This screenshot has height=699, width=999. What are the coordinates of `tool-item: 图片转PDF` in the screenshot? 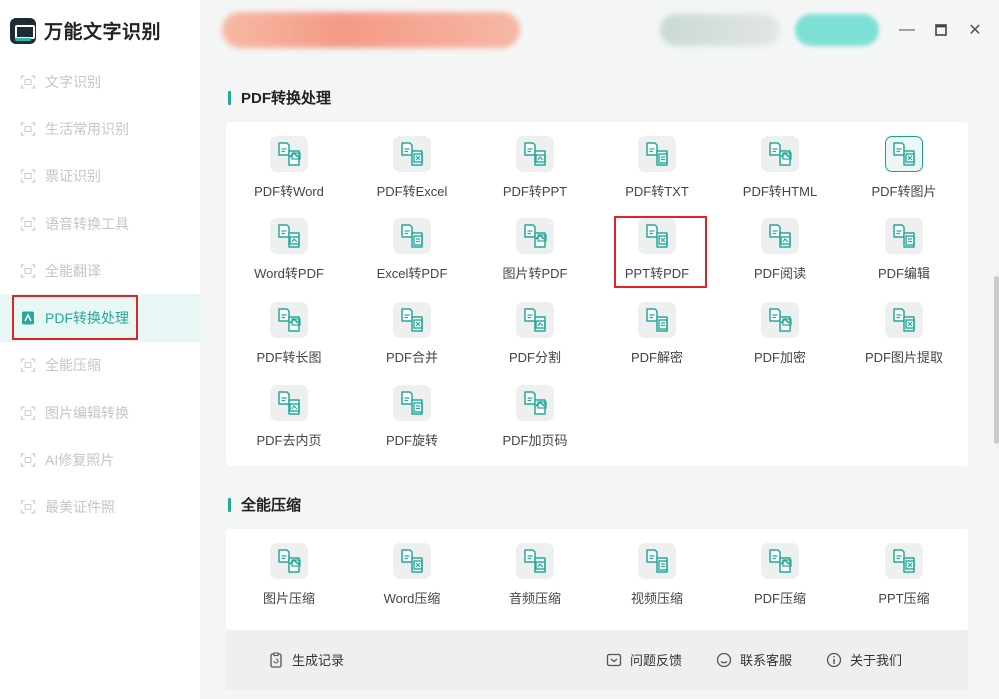 It's located at (535, 250).